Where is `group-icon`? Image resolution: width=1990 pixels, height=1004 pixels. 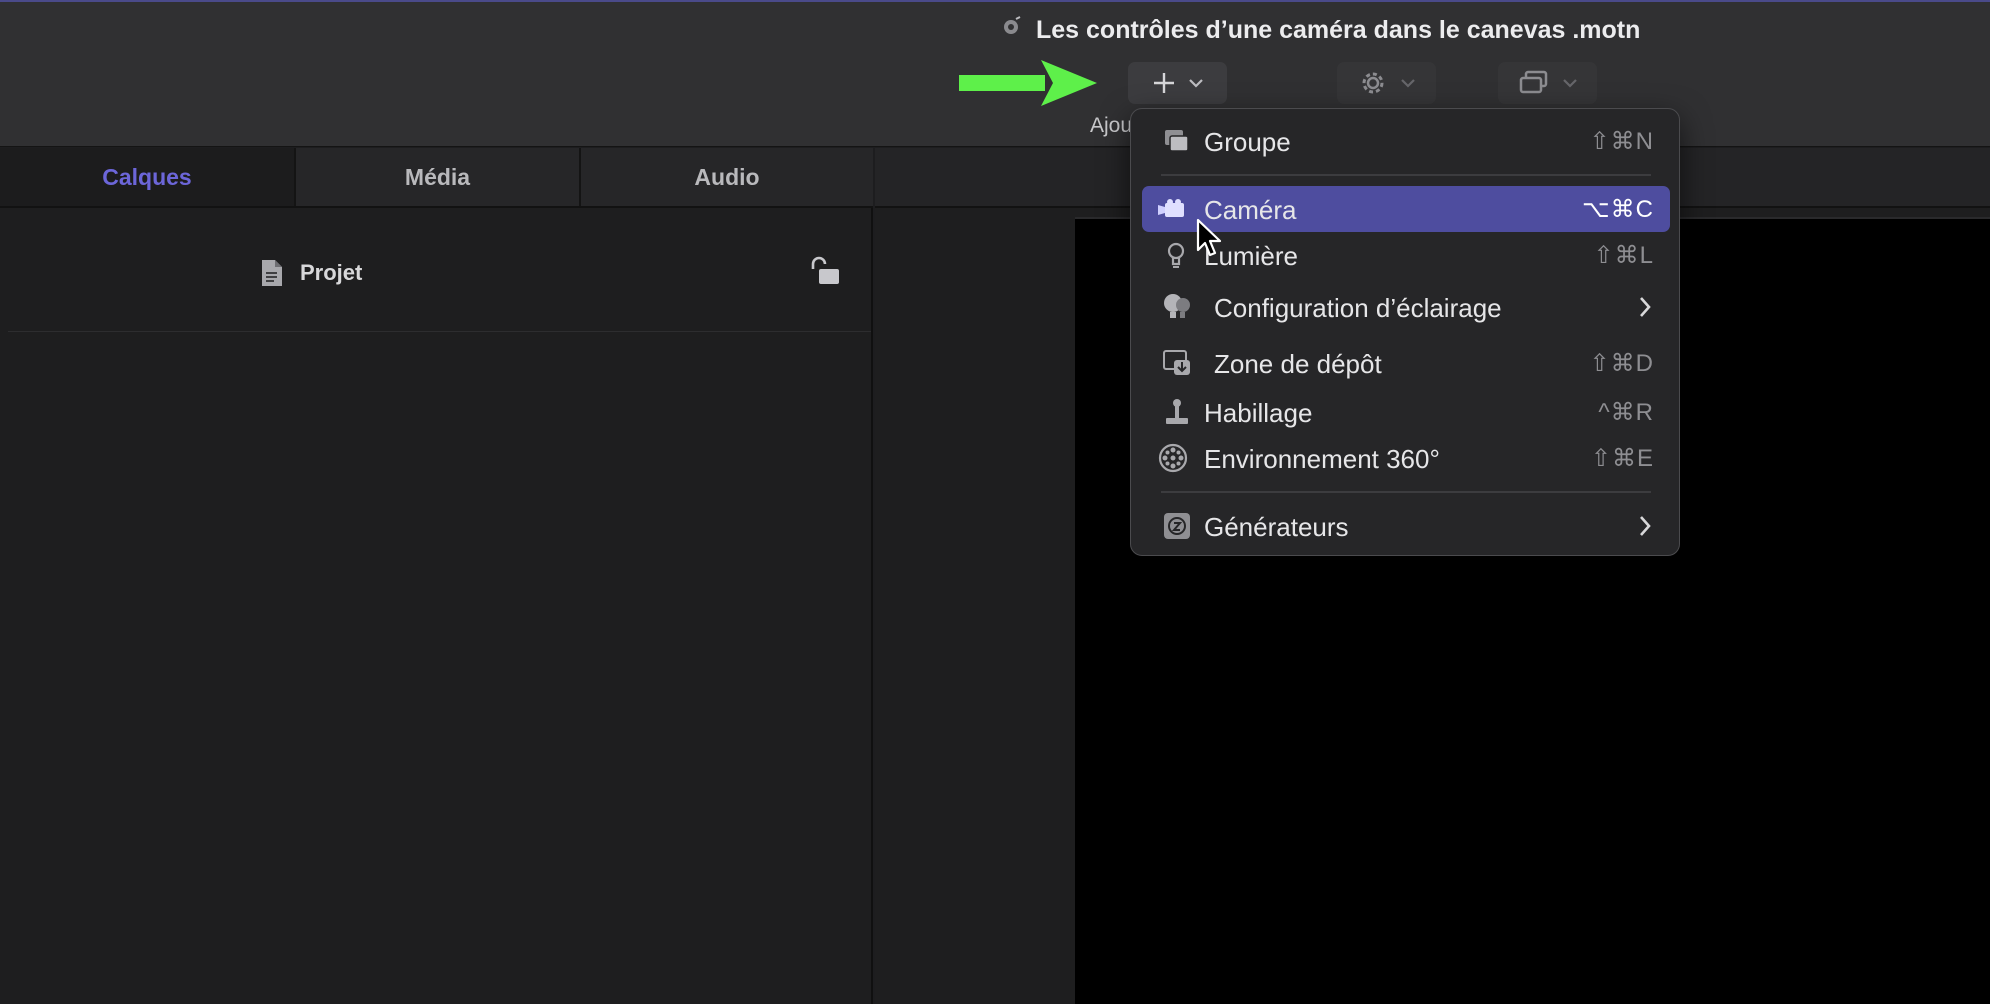
group-icon is located at coordinates (1177, 141).